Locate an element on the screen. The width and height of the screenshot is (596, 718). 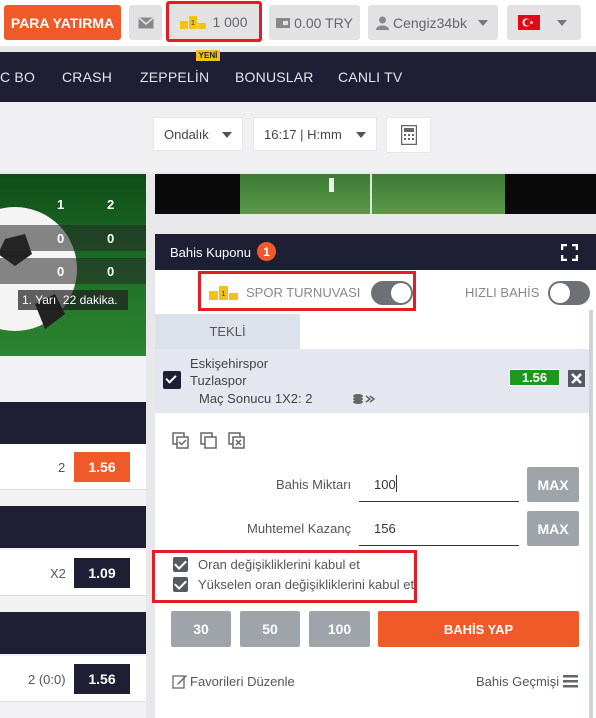
bet-history-link: Bahis Geçmişi is located at coordinates (527, 681).